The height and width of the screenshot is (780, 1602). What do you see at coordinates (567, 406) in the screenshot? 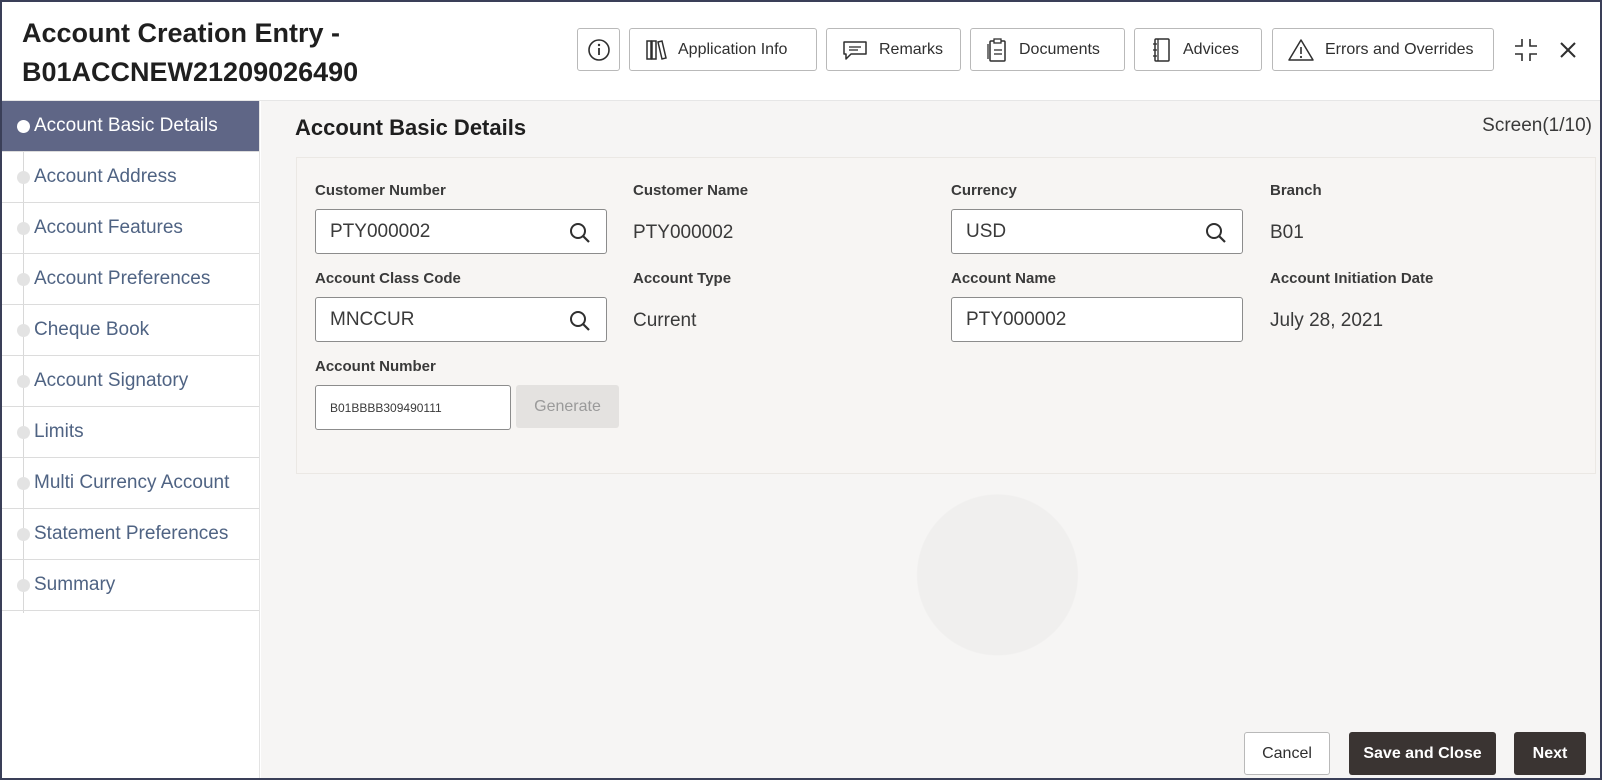
I see `generate-button: Generate` at bounding box center [567, 406].